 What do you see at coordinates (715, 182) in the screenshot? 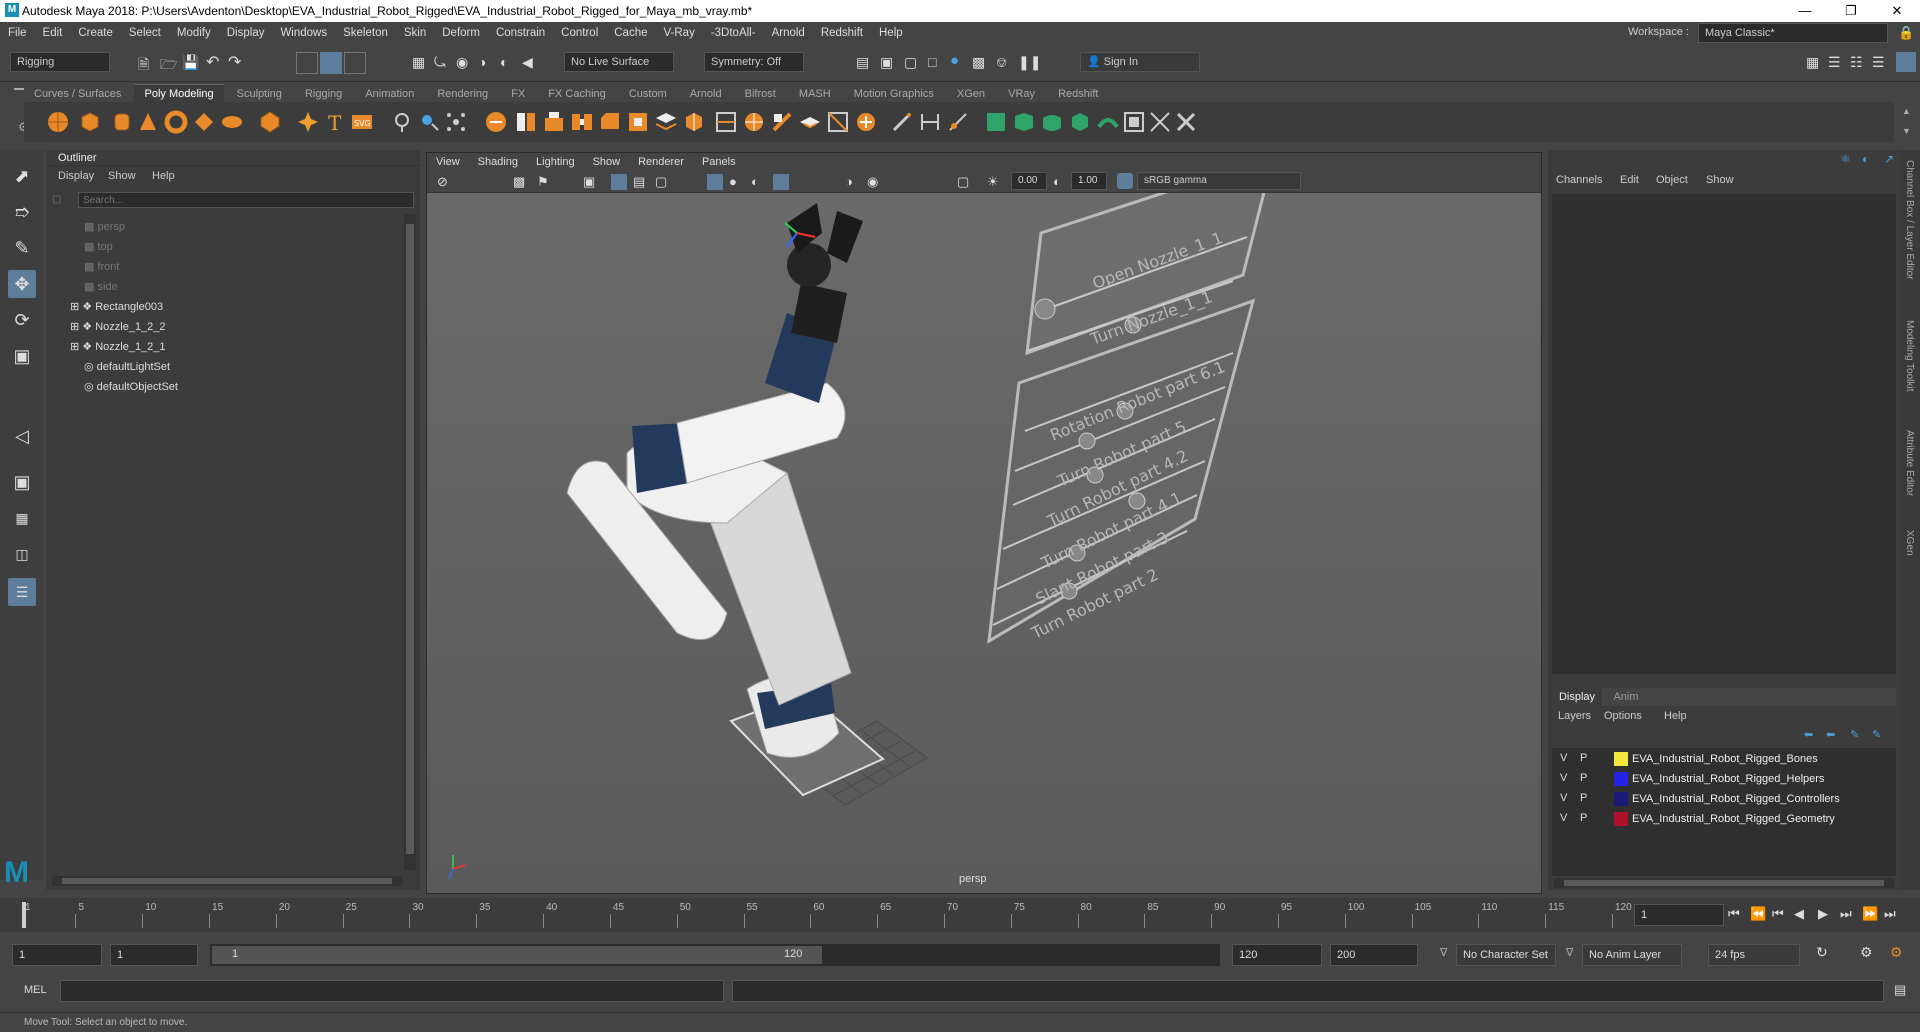
I see `wireframe-icon` at bounding box center [715, 182].